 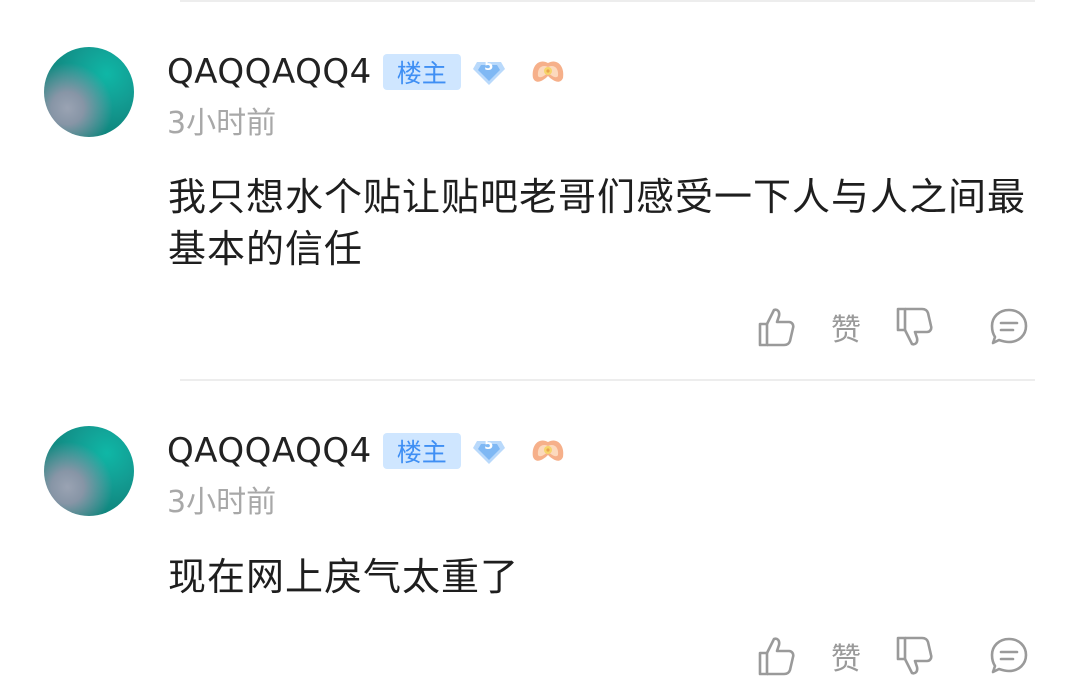 What do you see at coordinates (607, 1) in the screenshot?
I see `top-divider` at bounding box center [607, 1].